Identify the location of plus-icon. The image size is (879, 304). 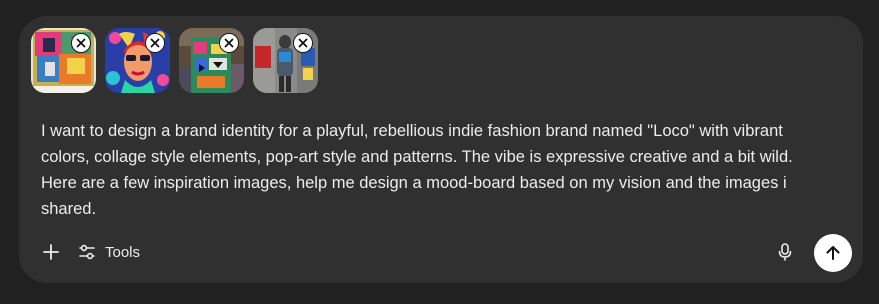
(51, 252).